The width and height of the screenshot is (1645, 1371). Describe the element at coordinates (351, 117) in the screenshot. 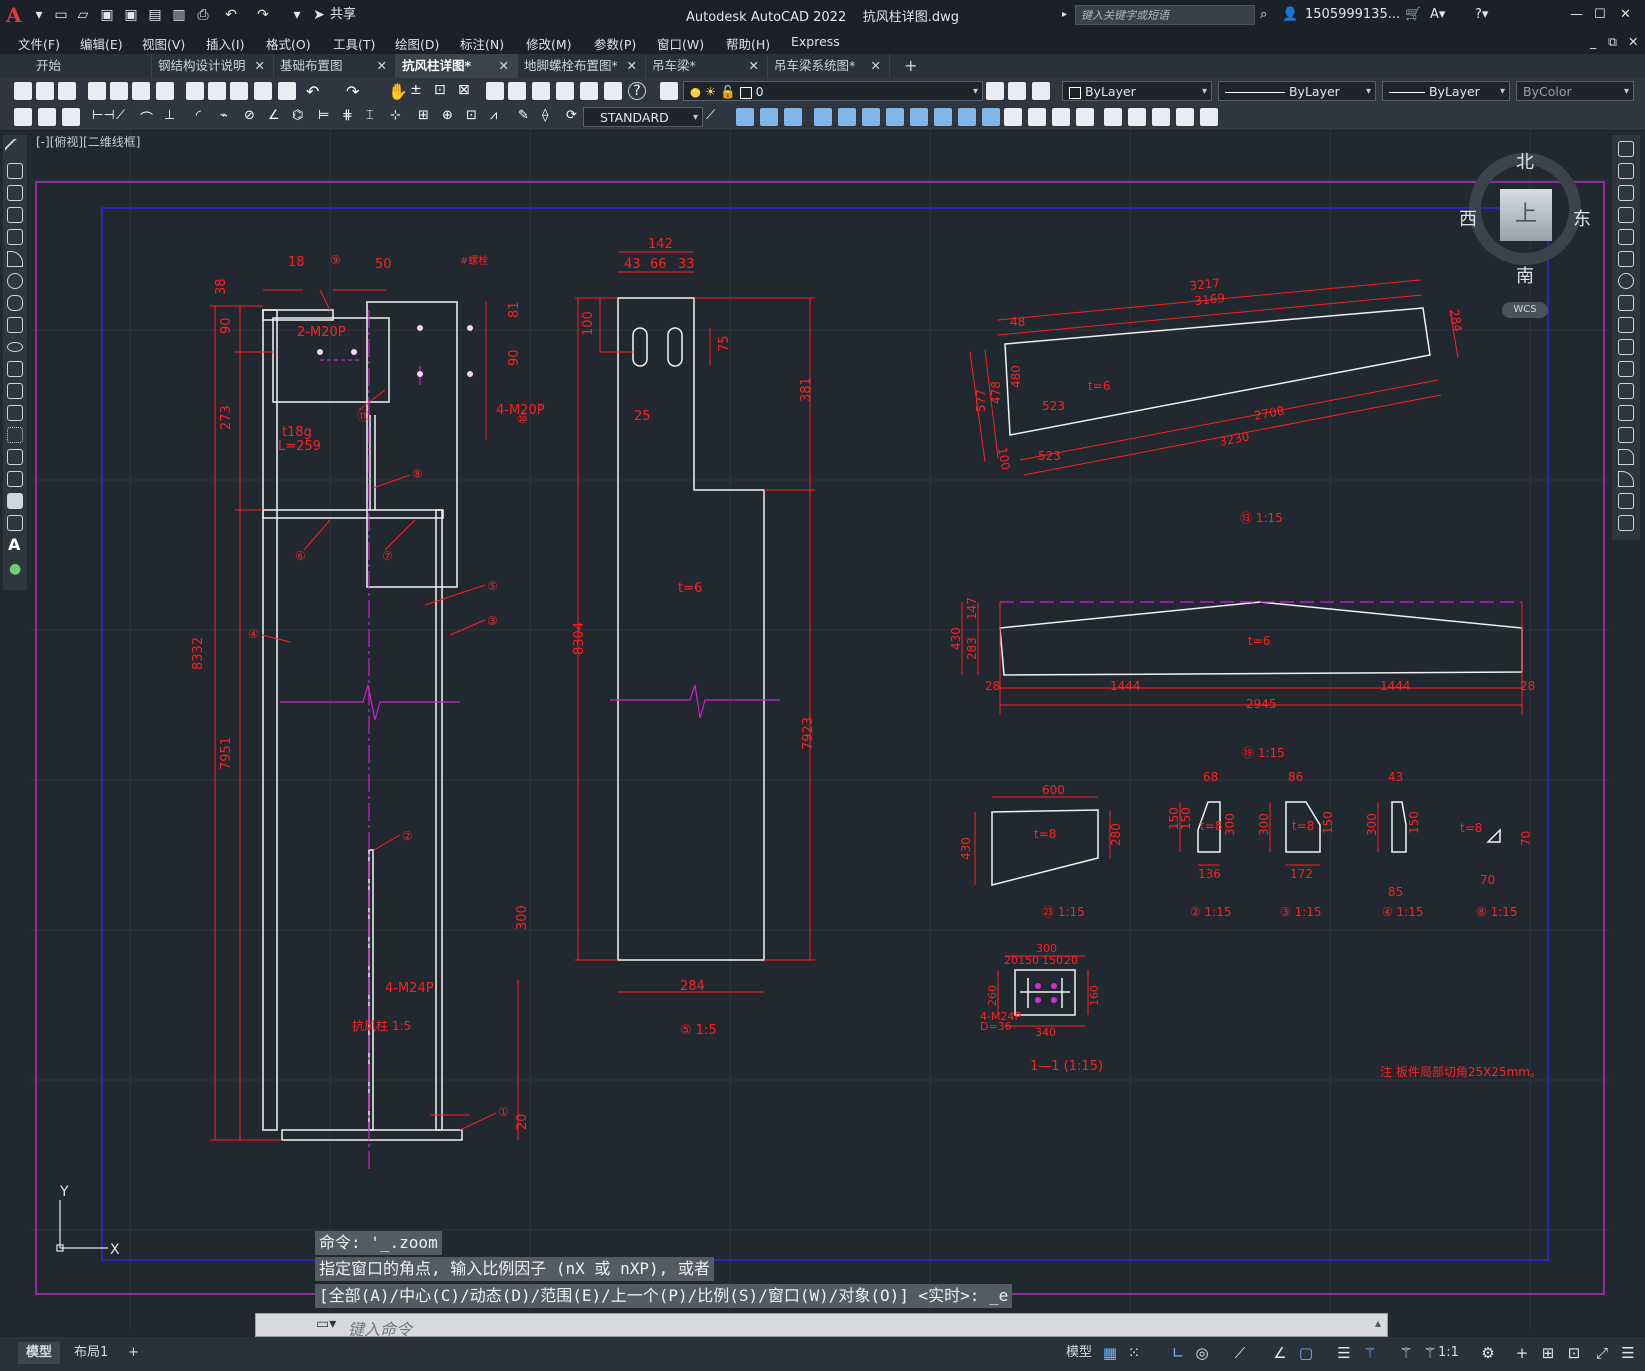

I see `dim-continue-icon: ⋕` at that location.